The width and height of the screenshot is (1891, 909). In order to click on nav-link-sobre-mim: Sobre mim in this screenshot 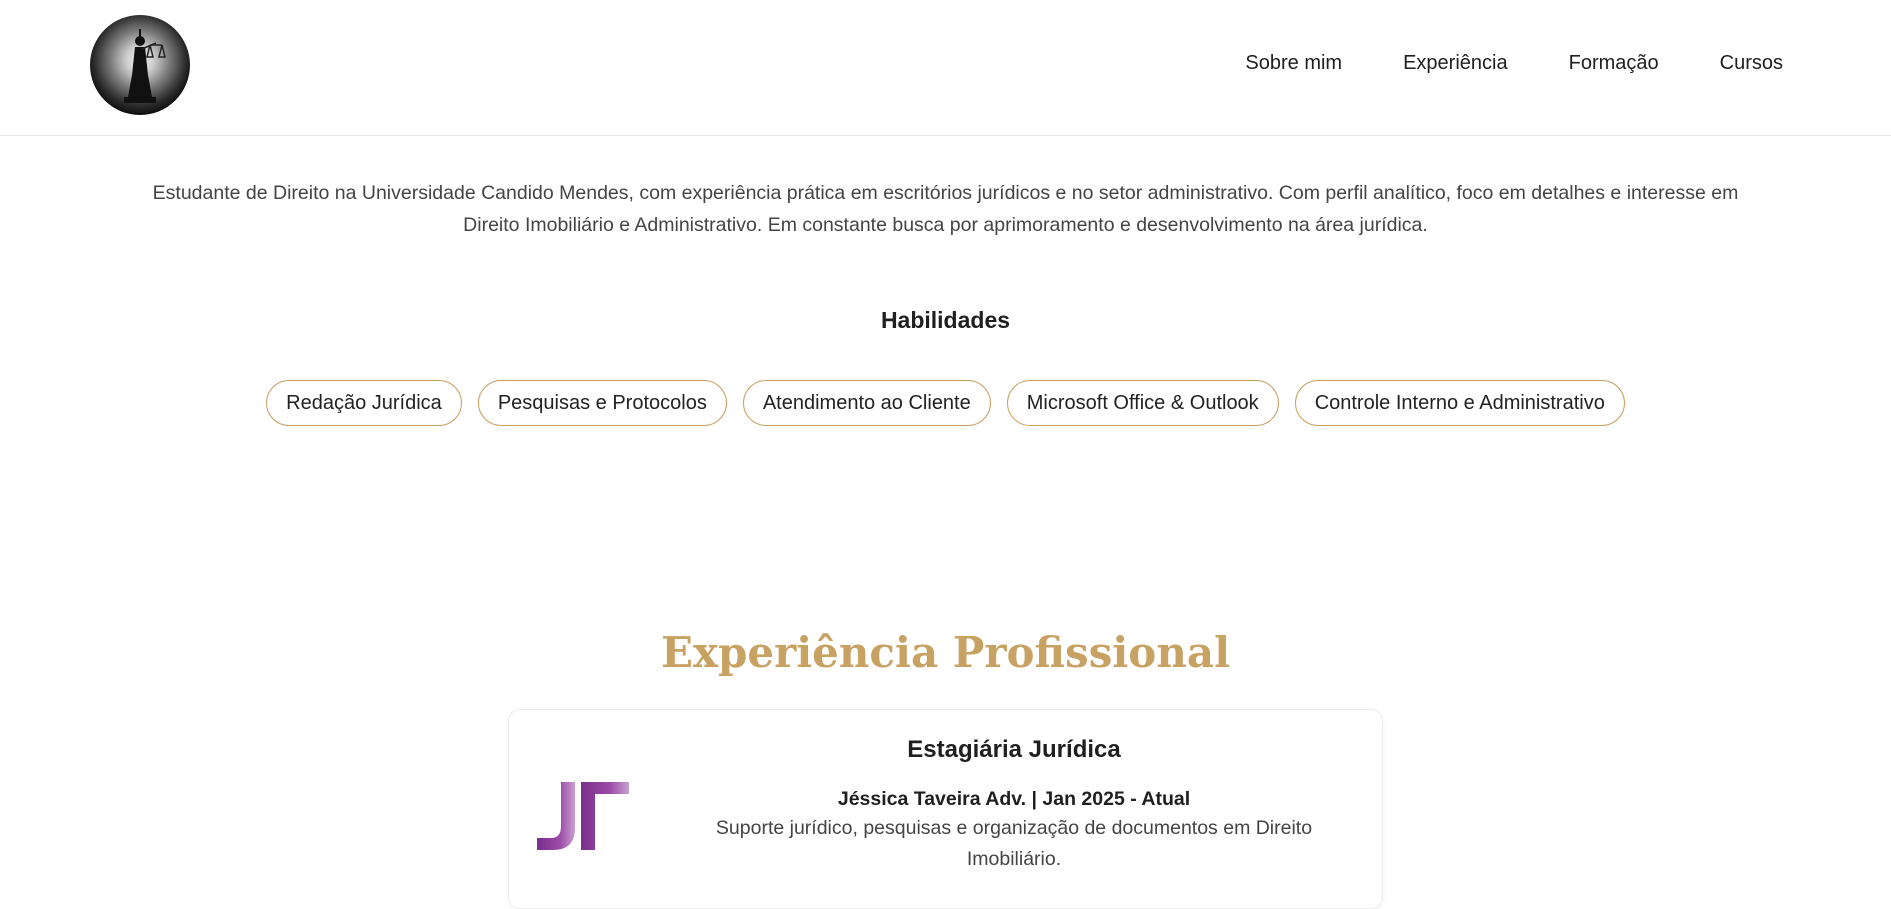, I will do `click(1293, 63)`.